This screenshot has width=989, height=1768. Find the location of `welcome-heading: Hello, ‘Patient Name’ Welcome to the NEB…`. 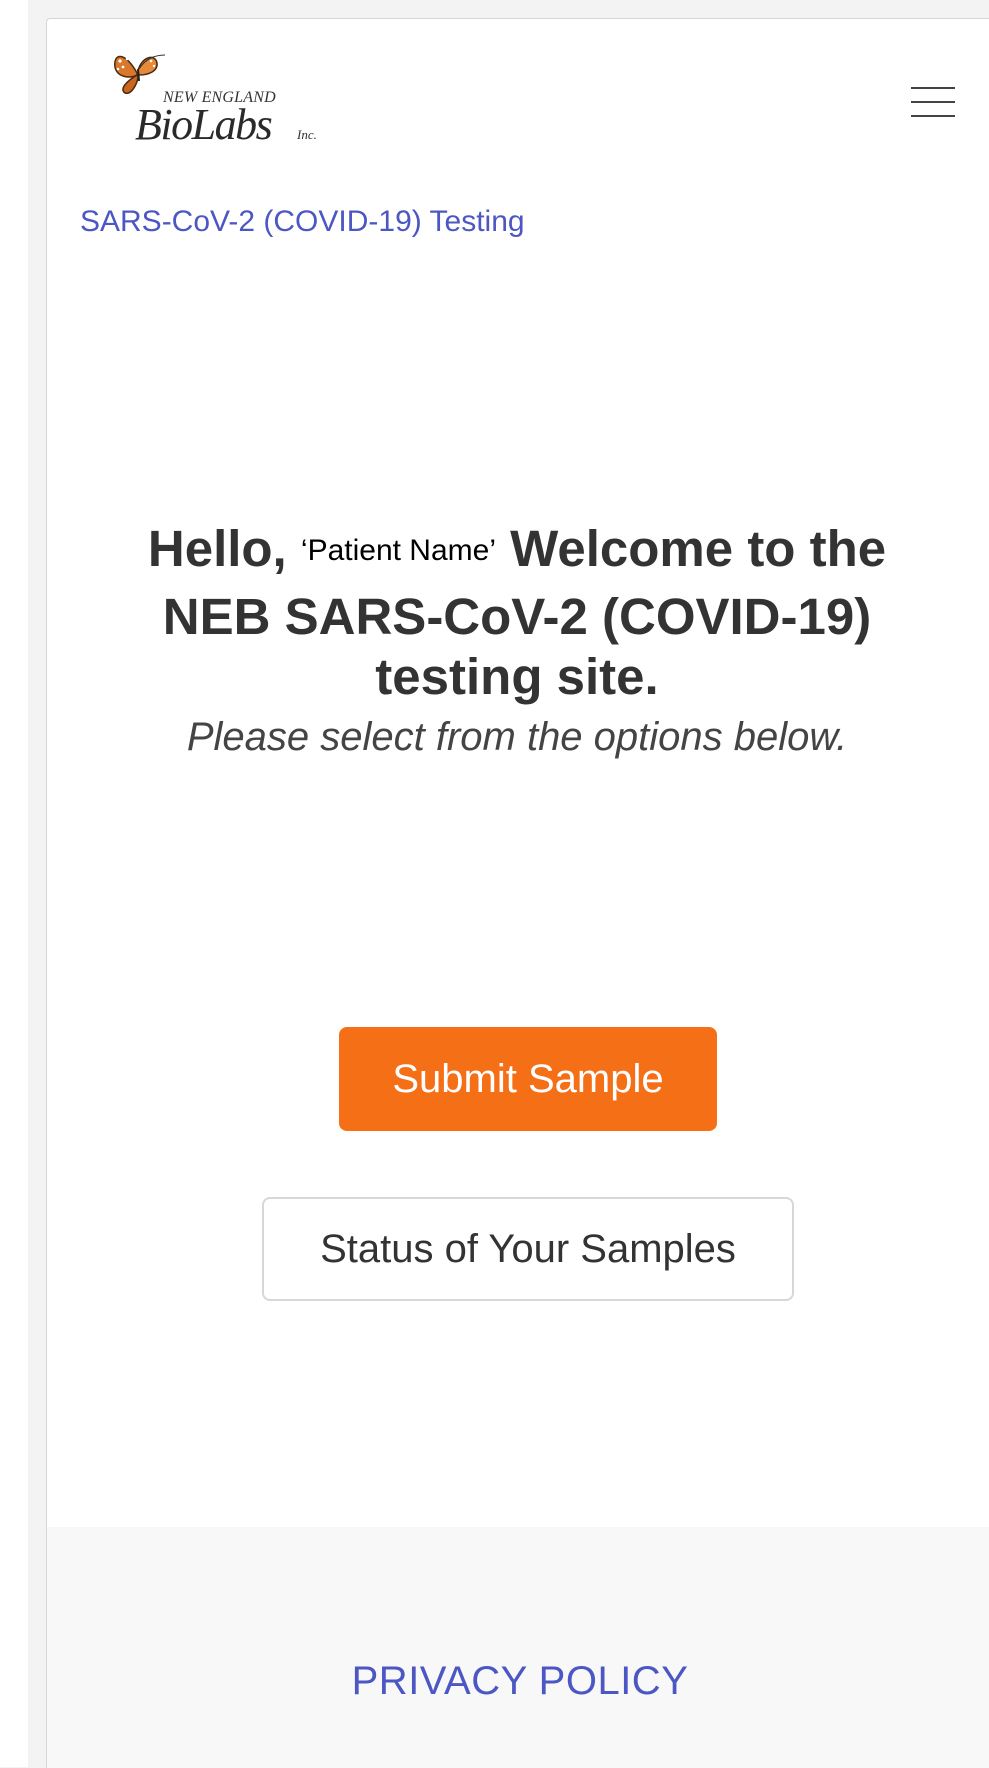

welcome-heading: Hello, ‘Patient Name’ Welcome to the NEB… is located at coordinates (517, 613).